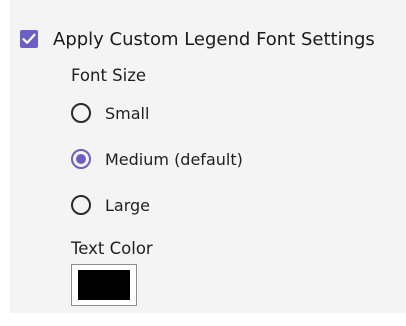 Image resolution: width=406 pixels, height=326 pixels. I want to click on checkmark-icon, so click(29, 38).